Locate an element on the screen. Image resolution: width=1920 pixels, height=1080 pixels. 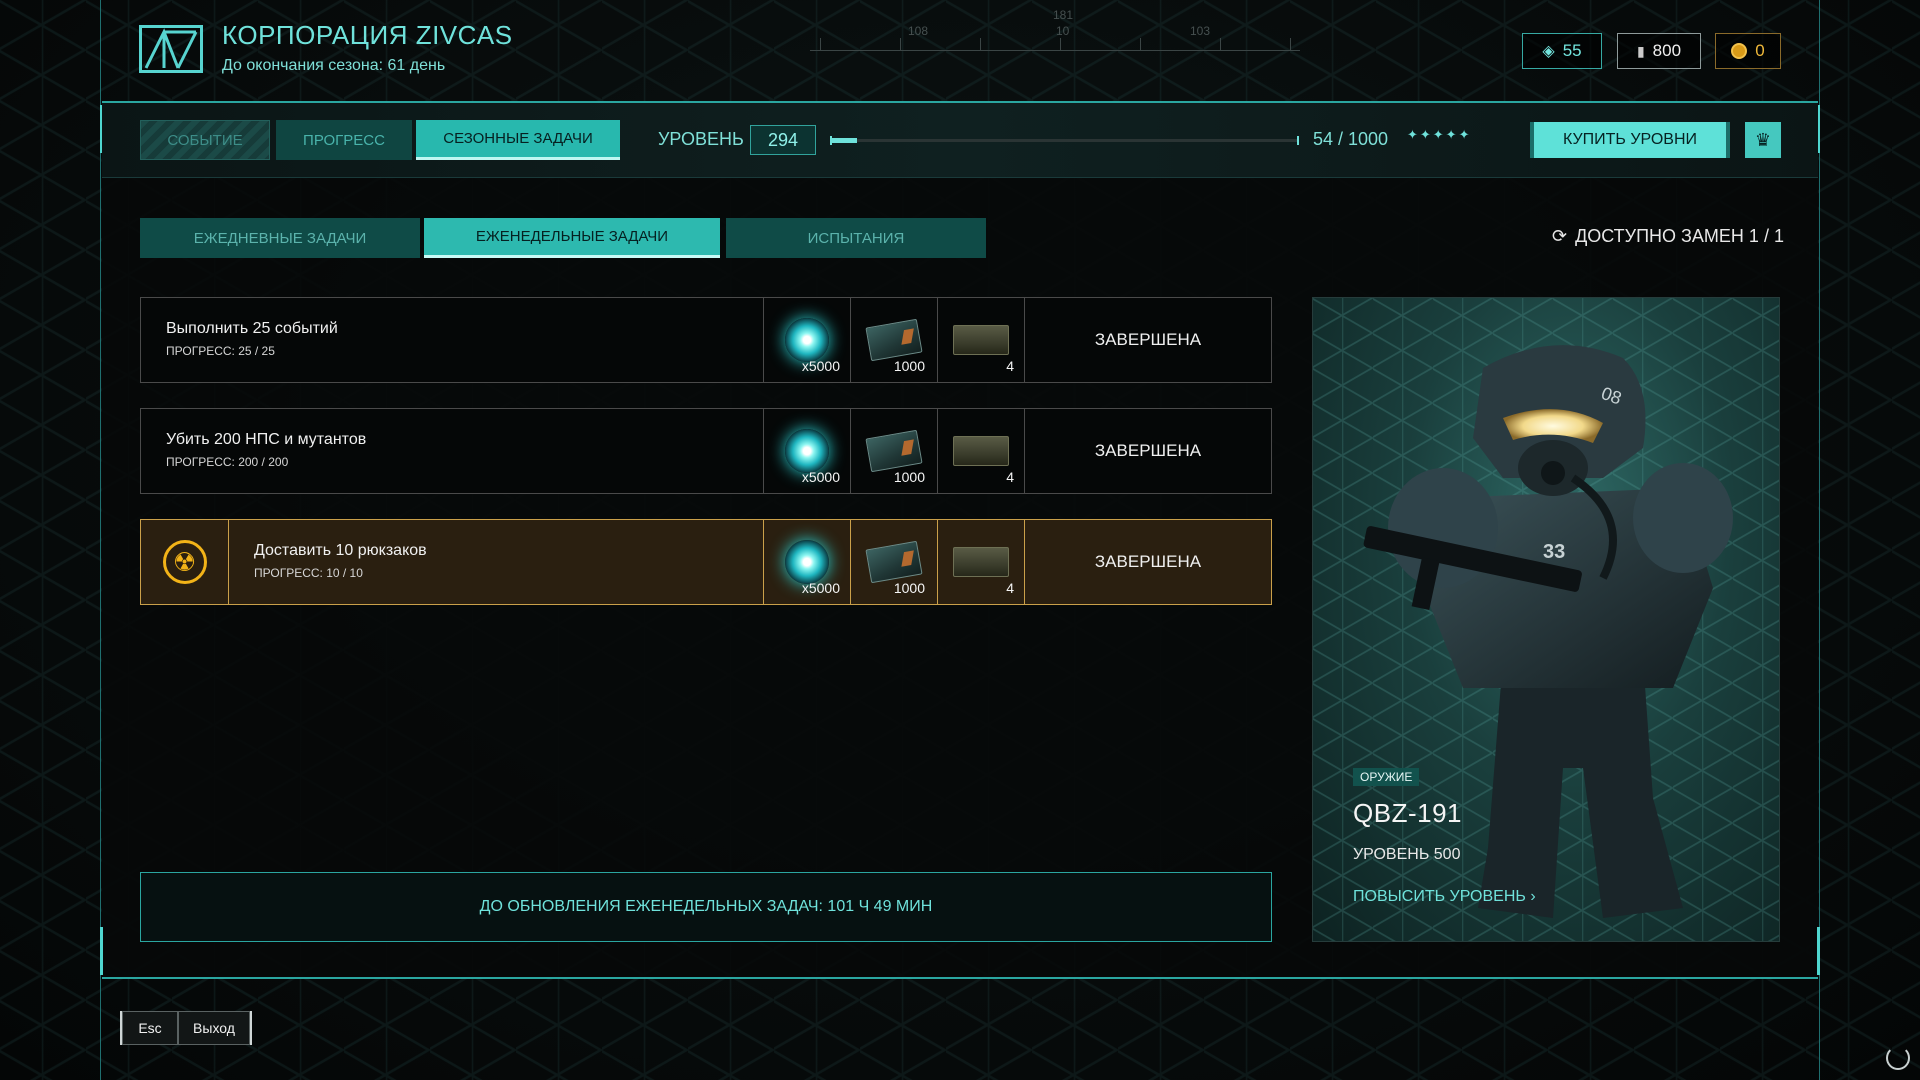
level-progress-fill is located at coordinates (845, 140).